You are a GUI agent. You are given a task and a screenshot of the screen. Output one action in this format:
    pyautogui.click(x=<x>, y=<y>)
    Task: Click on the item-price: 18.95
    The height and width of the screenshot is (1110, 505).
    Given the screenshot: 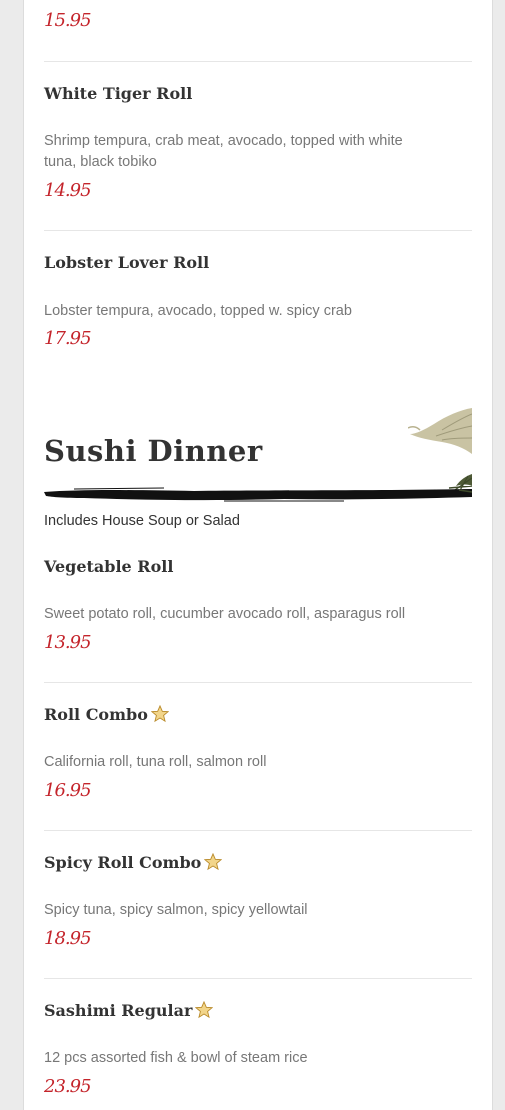 What is the action you would take?
    pyautogui.click(x=68, y=938)
    